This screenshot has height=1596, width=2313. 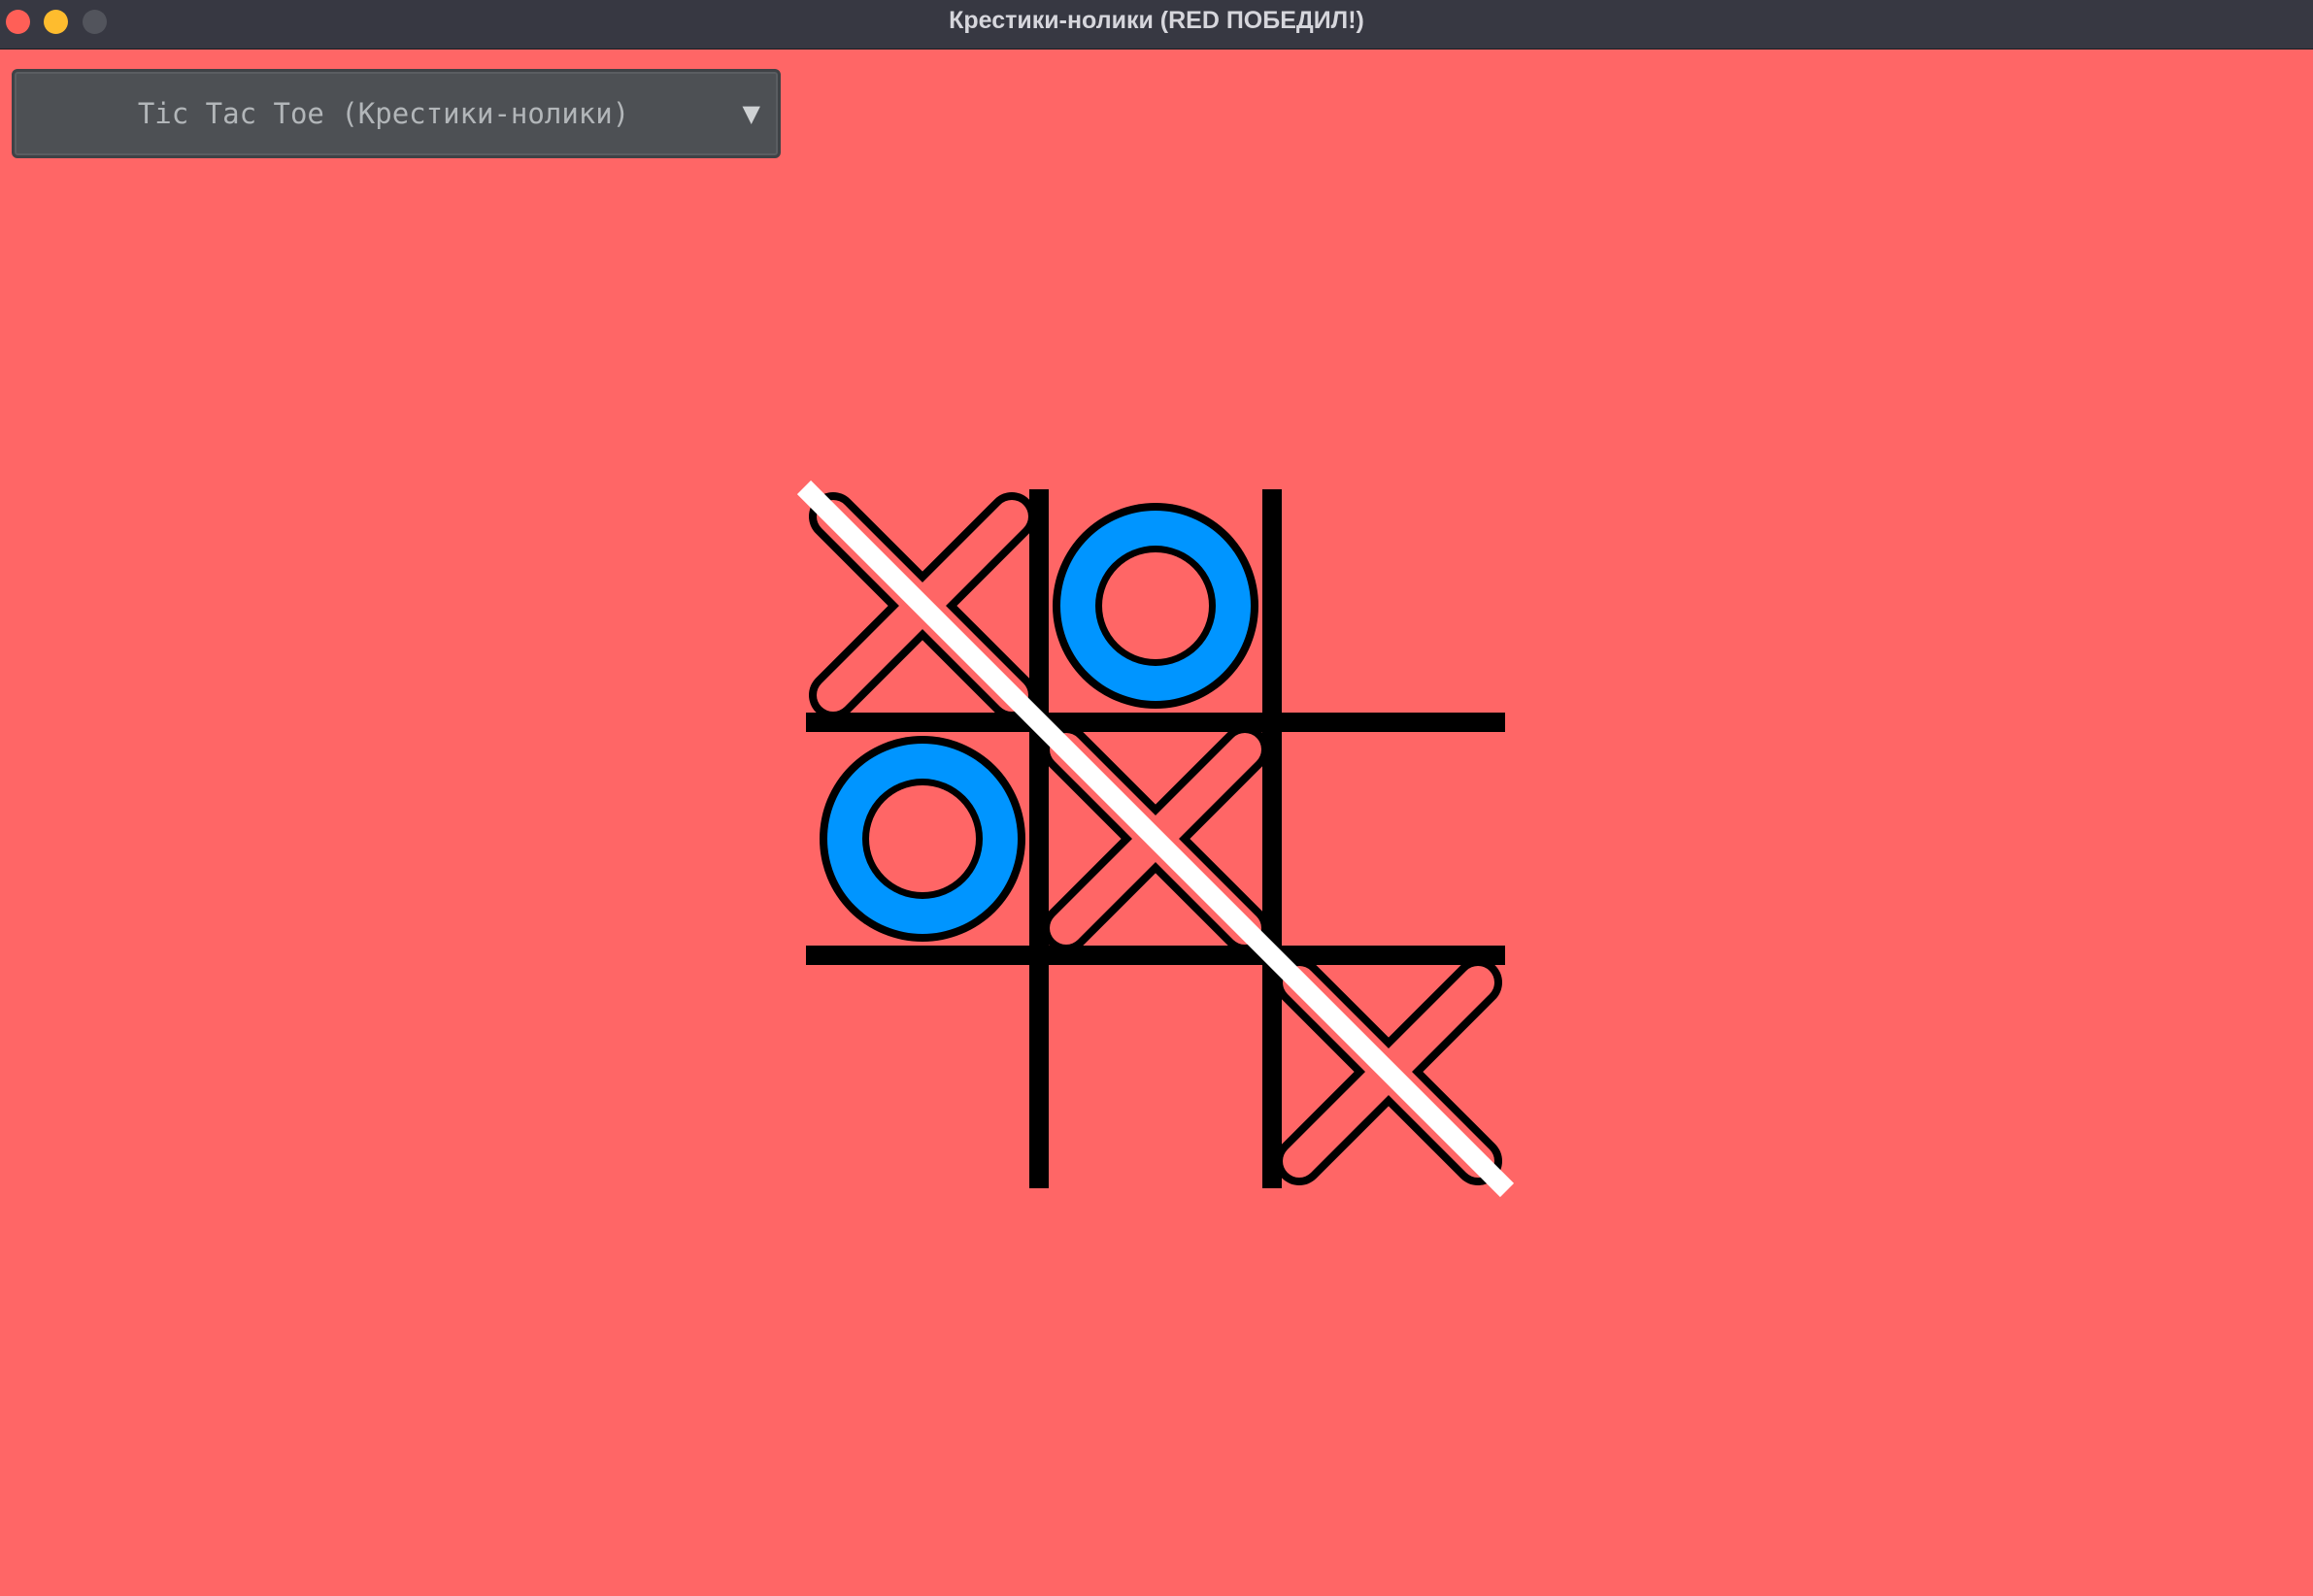 I want to click on window-title: Крестики-нолики (RED ПОБЕДИЛ!), so click(x=1156, y=20).